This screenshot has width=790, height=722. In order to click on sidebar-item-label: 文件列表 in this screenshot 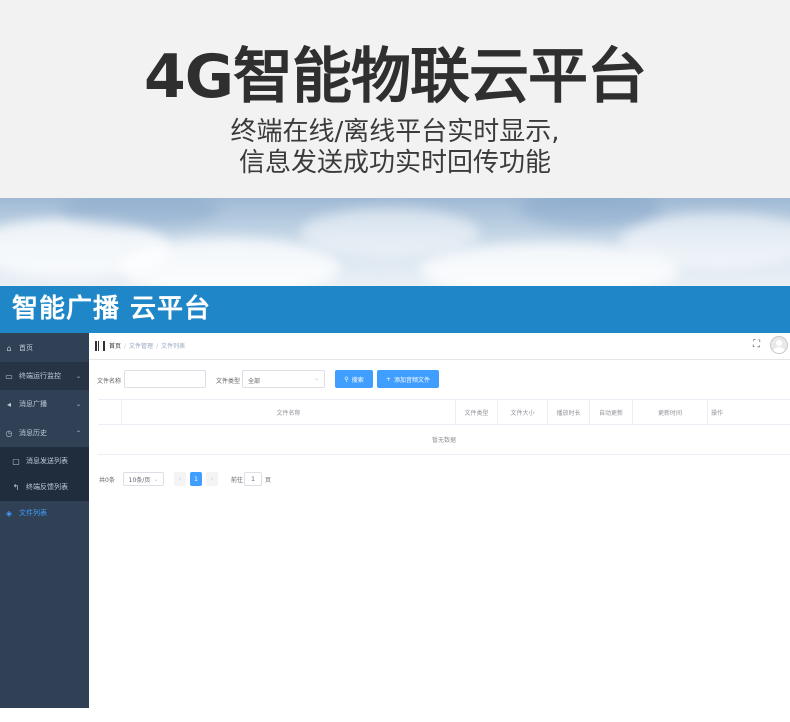, I will do `click(33, 513)`.